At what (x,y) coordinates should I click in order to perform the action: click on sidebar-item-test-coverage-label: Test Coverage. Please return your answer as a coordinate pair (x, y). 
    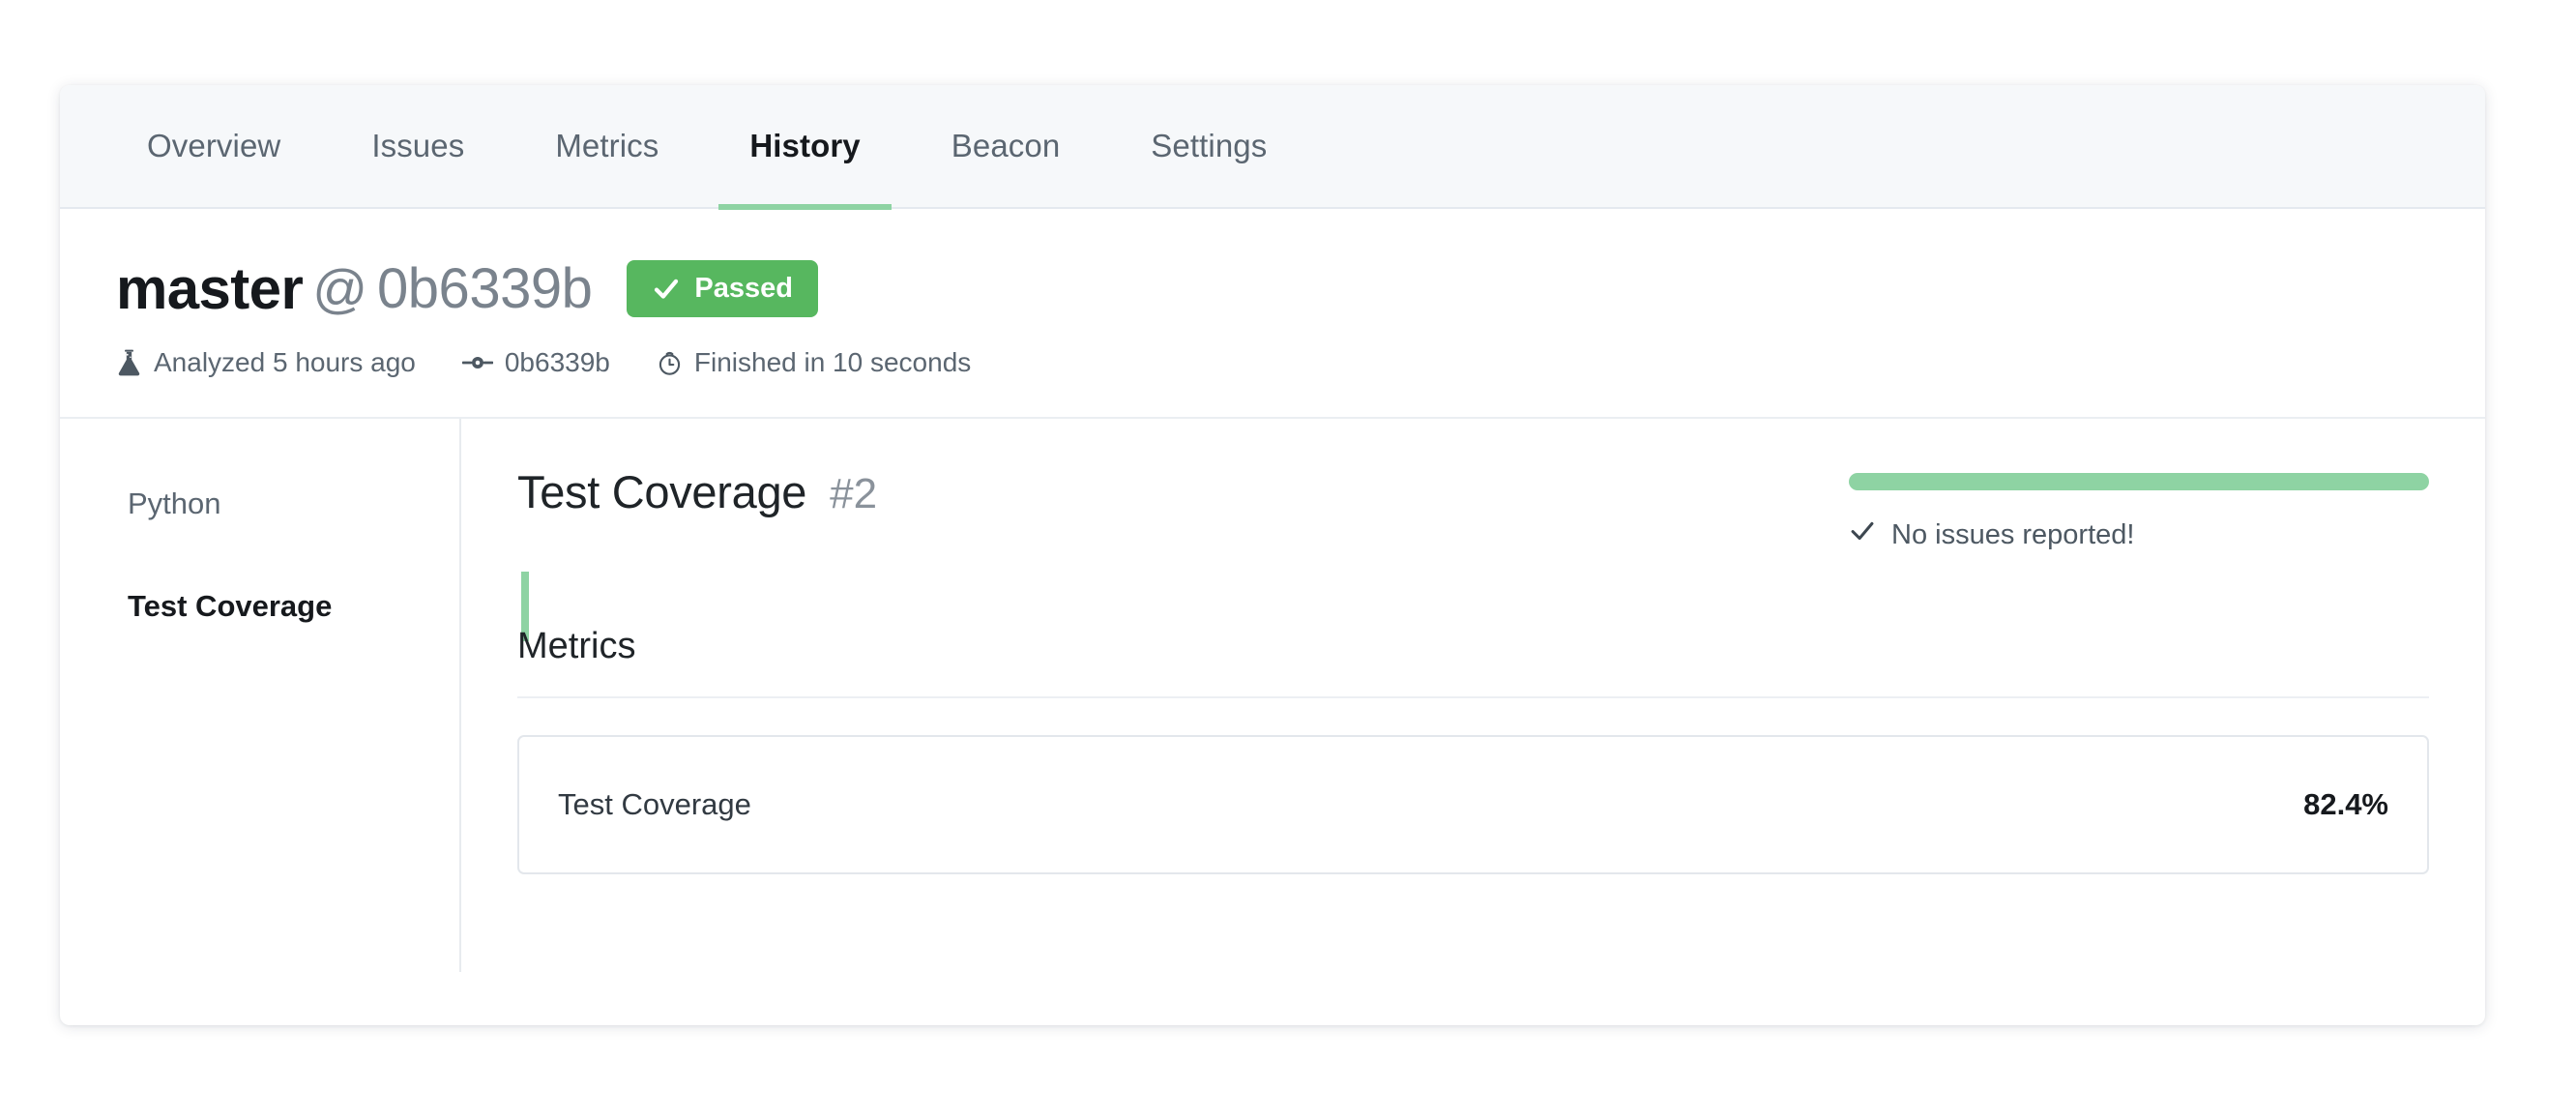
    Looking at the image, I should click on (230, 606).